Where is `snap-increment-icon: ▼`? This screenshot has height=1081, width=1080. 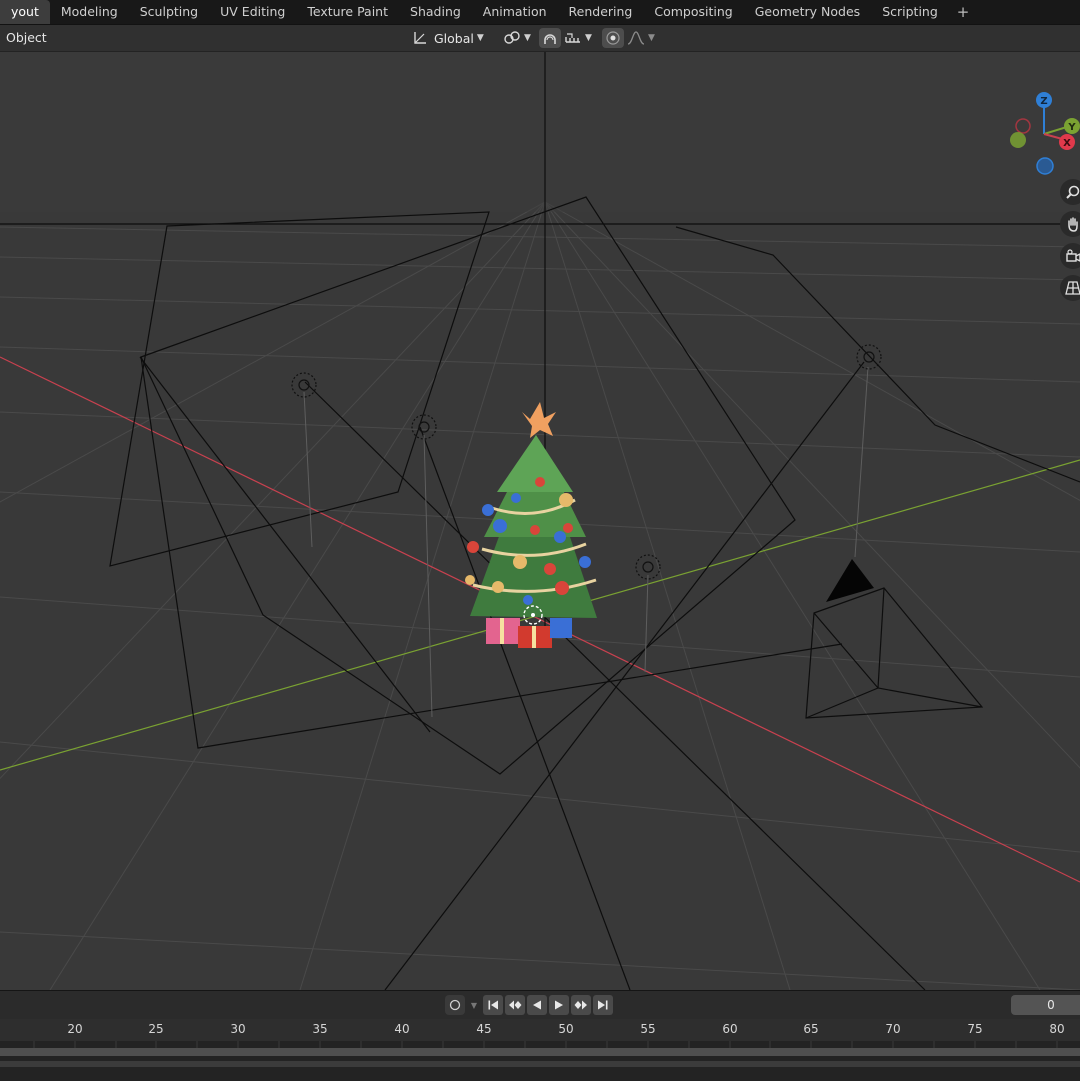
snap-increment-icon: ▼ is located at coordinates (578, 38).